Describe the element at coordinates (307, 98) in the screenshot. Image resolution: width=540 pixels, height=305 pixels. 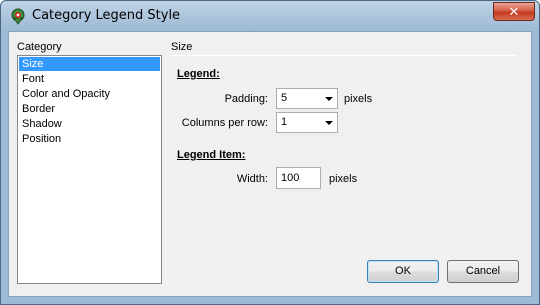
I see `padding-select: 5` at that location.